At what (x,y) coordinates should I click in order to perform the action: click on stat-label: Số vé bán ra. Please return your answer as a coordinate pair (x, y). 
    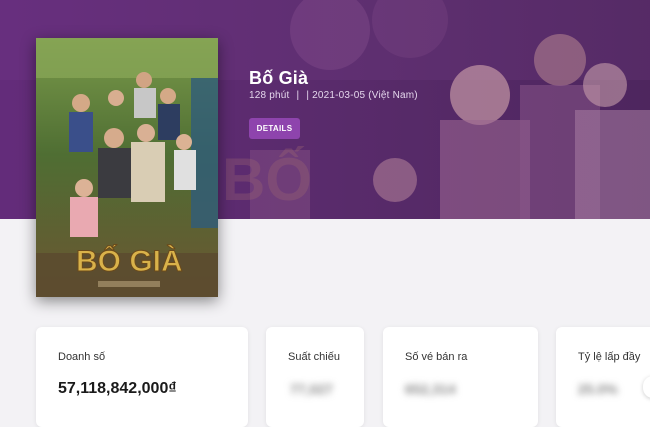
    Looking at the image, I should click on (436, 357).